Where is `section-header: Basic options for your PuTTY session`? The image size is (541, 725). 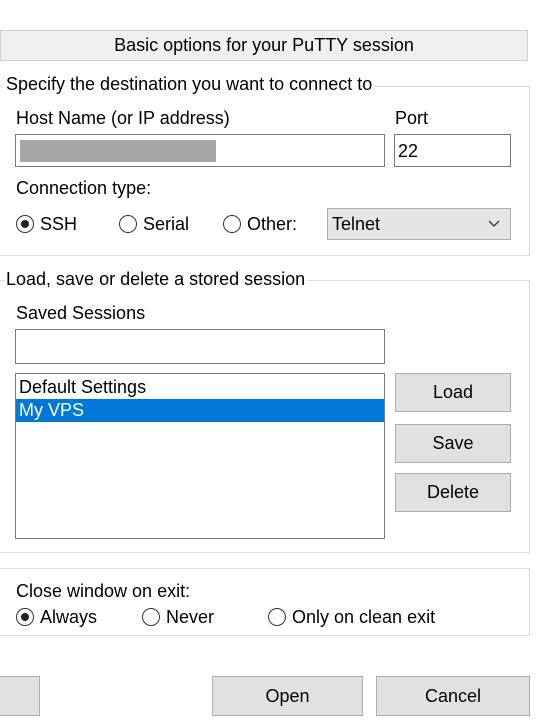
section-header: Basic options for your PuTTY session is located at coordinates (264, 45).